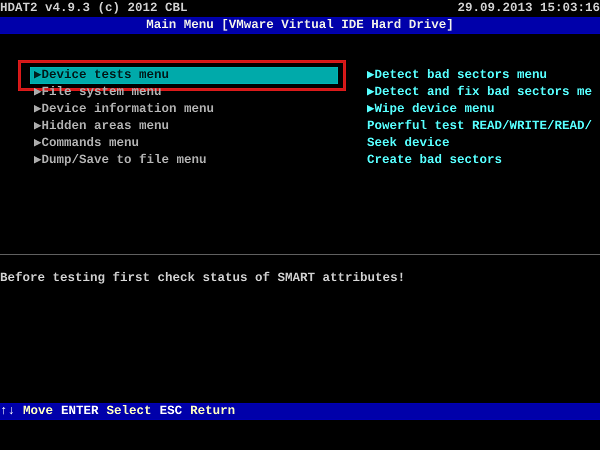 The image size is (600, 450). What do you see at coordinates (129, 411) in the screenshot?
I see `key-action: Select` at bounding box center [129, 411].